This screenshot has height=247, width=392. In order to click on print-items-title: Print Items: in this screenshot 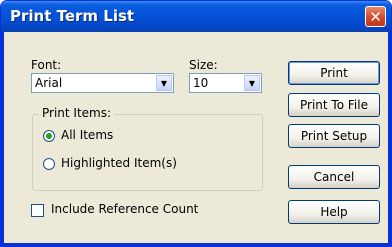, I will do `click(77, 113)`.